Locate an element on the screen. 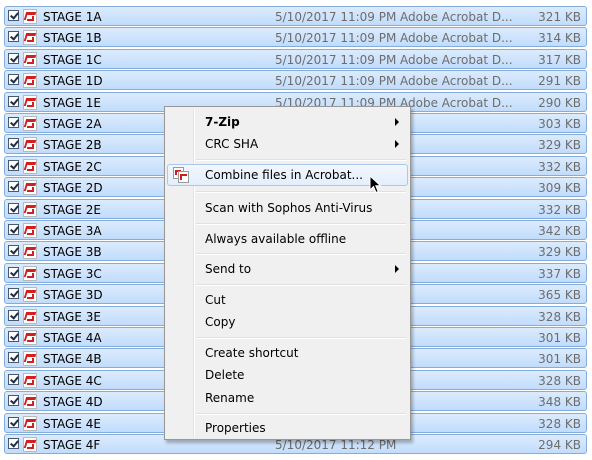  file-name: STAGE 4A is located at coordinates (72, 338).